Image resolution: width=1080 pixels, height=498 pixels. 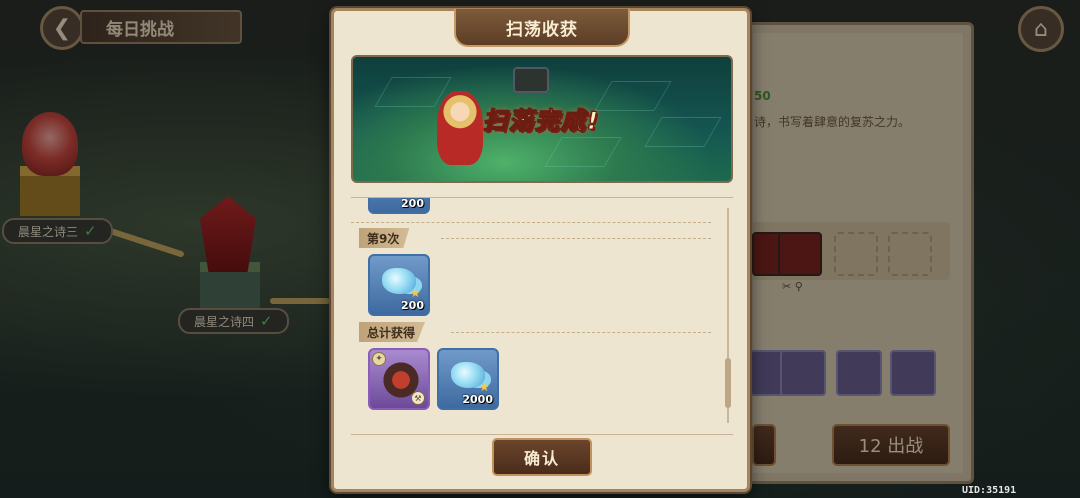 I want to click on item-equipment-fragment: ✦ ⚒, so click(x=399, y=379).